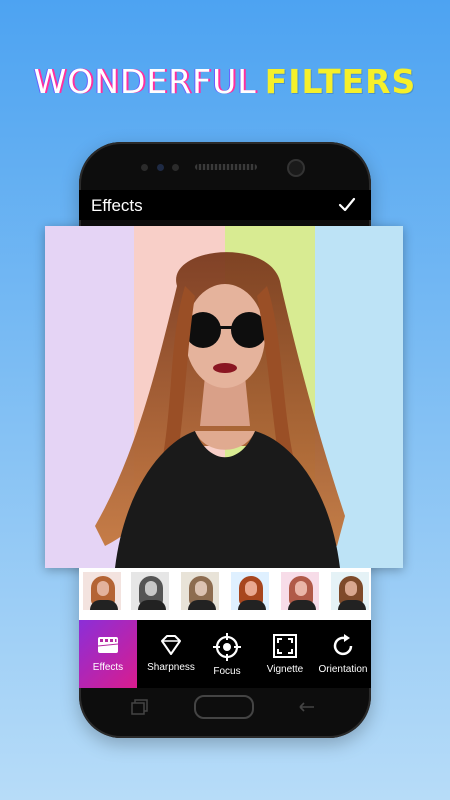 The width and height of the screenshot is (450, 800). Describe the element at coordinates (307, 707) in the screenshot. I see `back-icon` at that location.